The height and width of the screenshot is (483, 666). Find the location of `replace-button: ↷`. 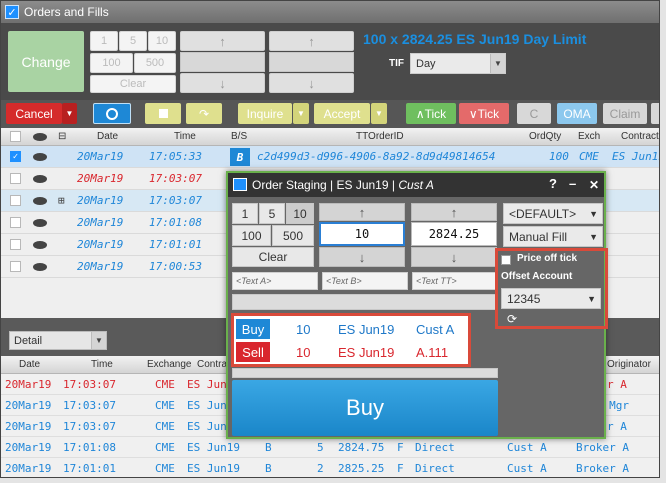

replace-button: ↷ is located at coordinates (204, 113).